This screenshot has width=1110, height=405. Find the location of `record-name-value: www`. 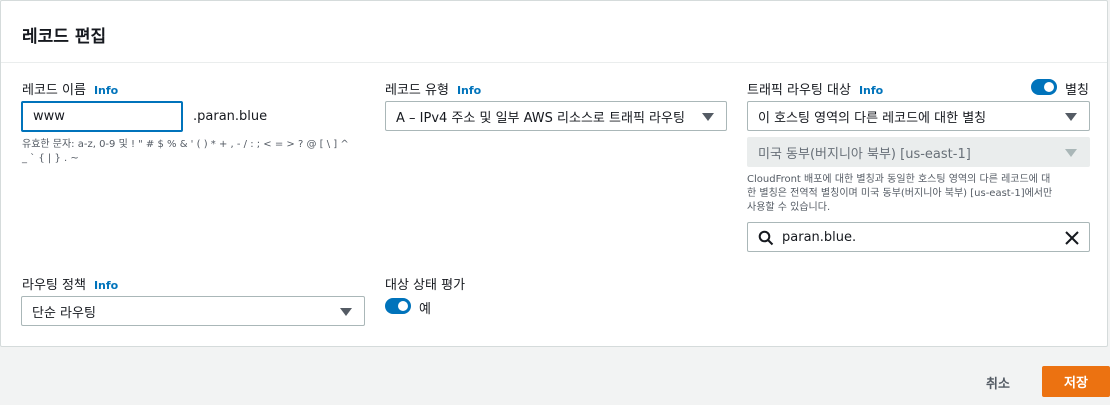

record-name-value: www is located at coordinates (49, 116).